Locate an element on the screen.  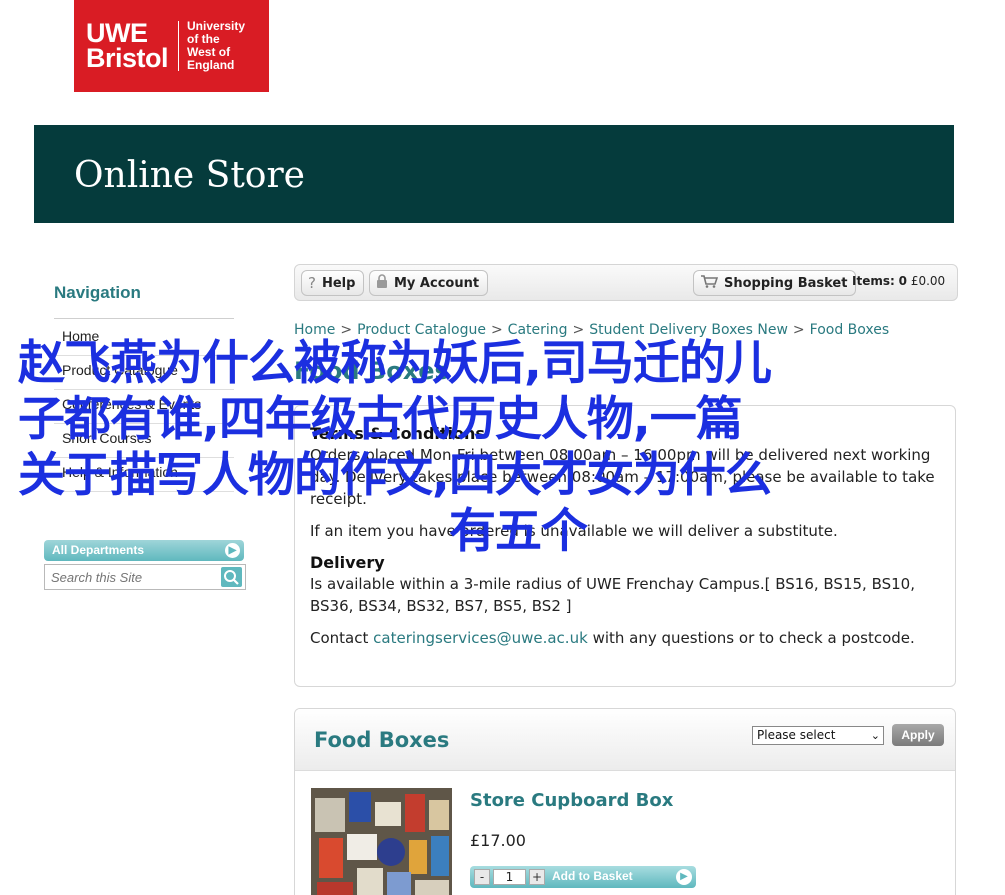
panel-title: Food Boxes is located at coordinates (382, 740).